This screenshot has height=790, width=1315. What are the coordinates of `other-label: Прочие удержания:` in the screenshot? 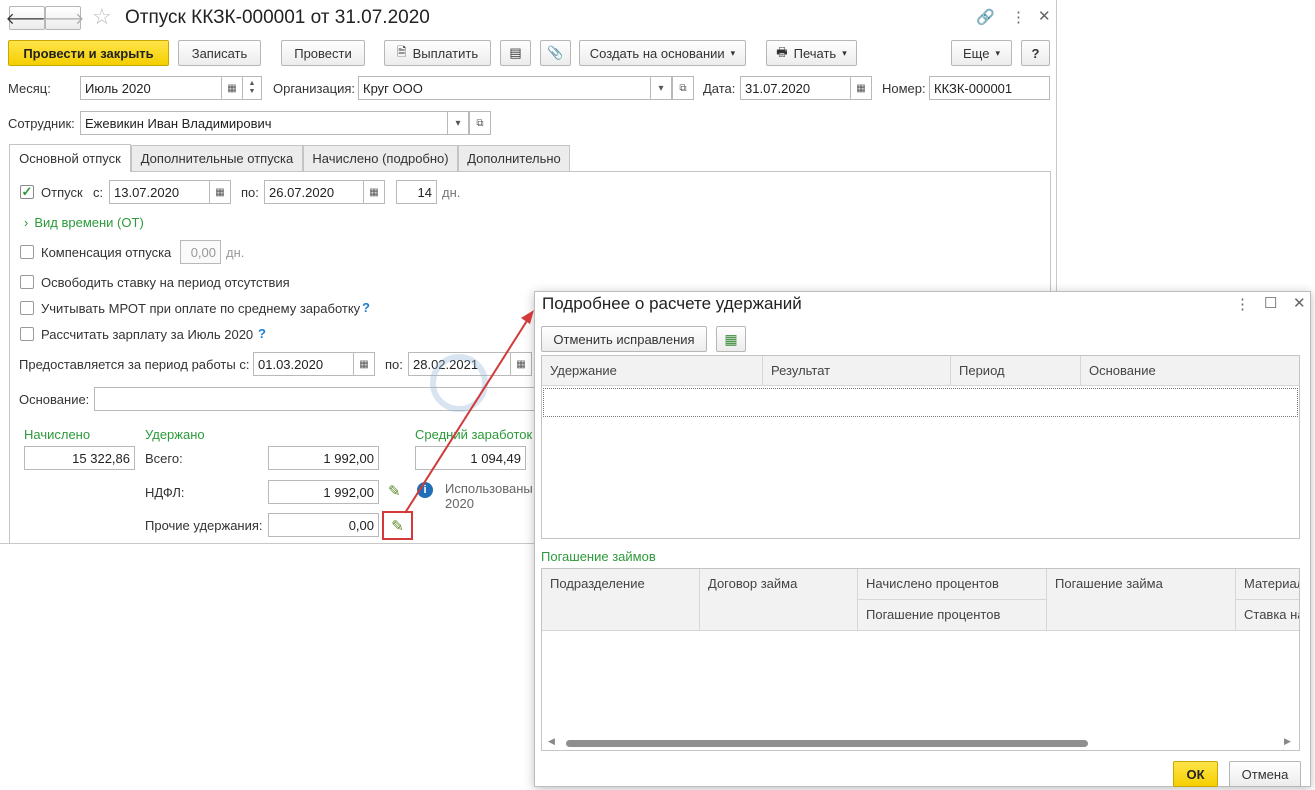 It's located at (204, 525).